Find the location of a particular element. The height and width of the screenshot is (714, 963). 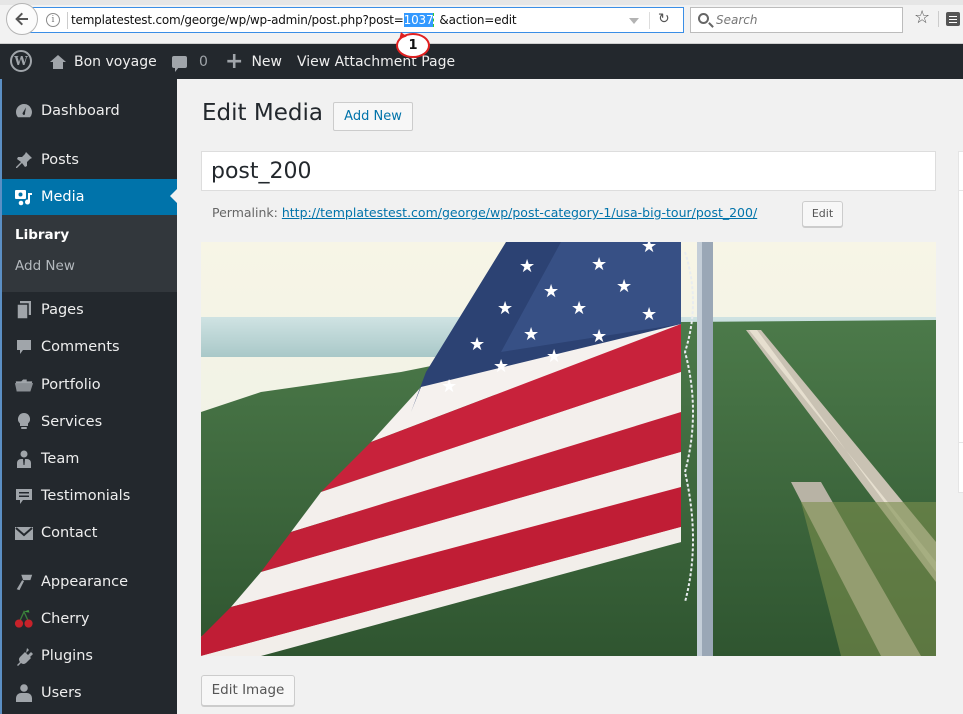

dashboard-icon is located at coordinates (24, 111).